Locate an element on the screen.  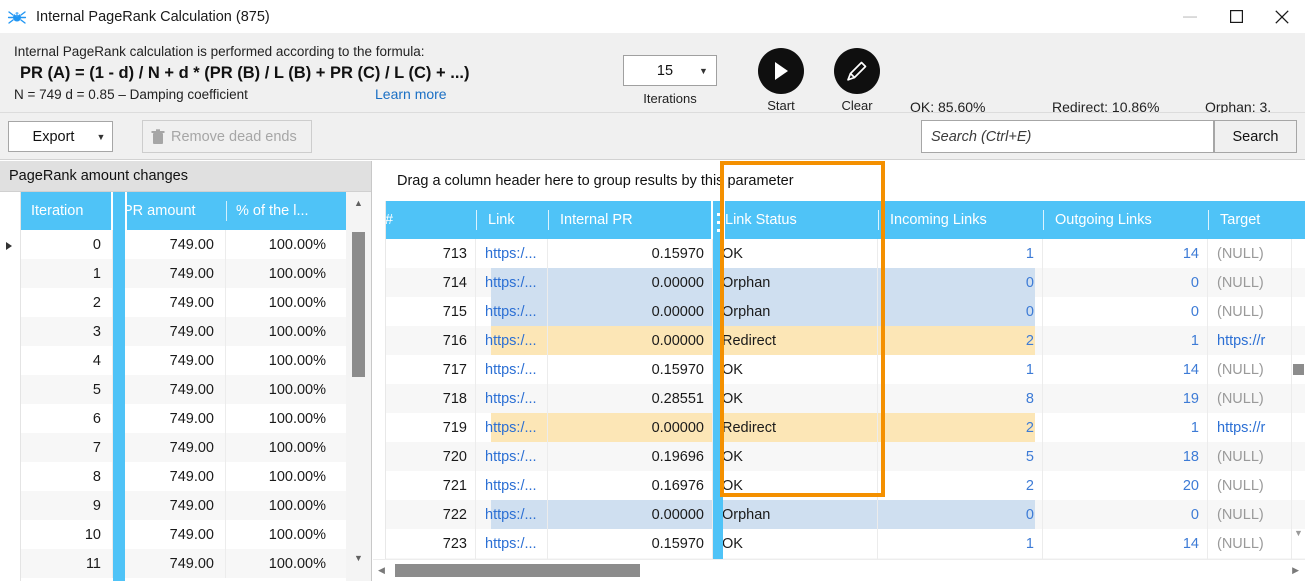
table-row: 721 https:/... 0.16976 OK 2 20 (NULL) is located at coordinates (839, 485).